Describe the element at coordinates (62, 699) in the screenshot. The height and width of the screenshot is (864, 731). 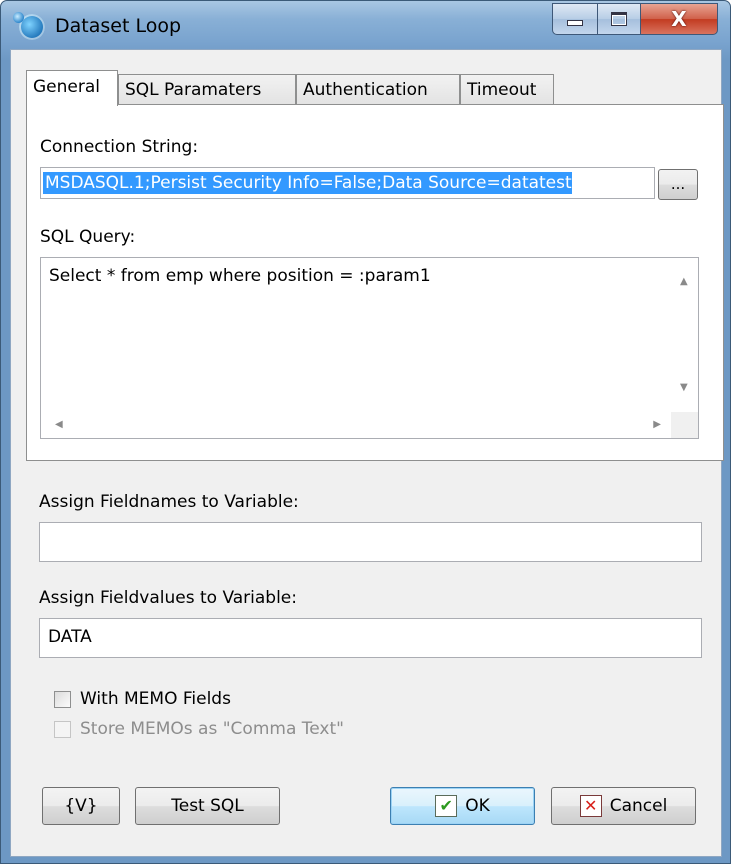
I see `memo-fields-checkbox` at that location.